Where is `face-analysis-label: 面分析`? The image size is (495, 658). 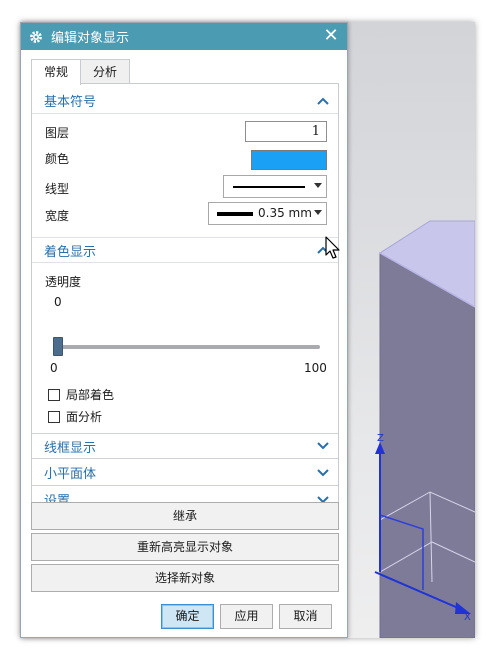
face-analysis-label: 面分析 is located at coordinates (84, 417).